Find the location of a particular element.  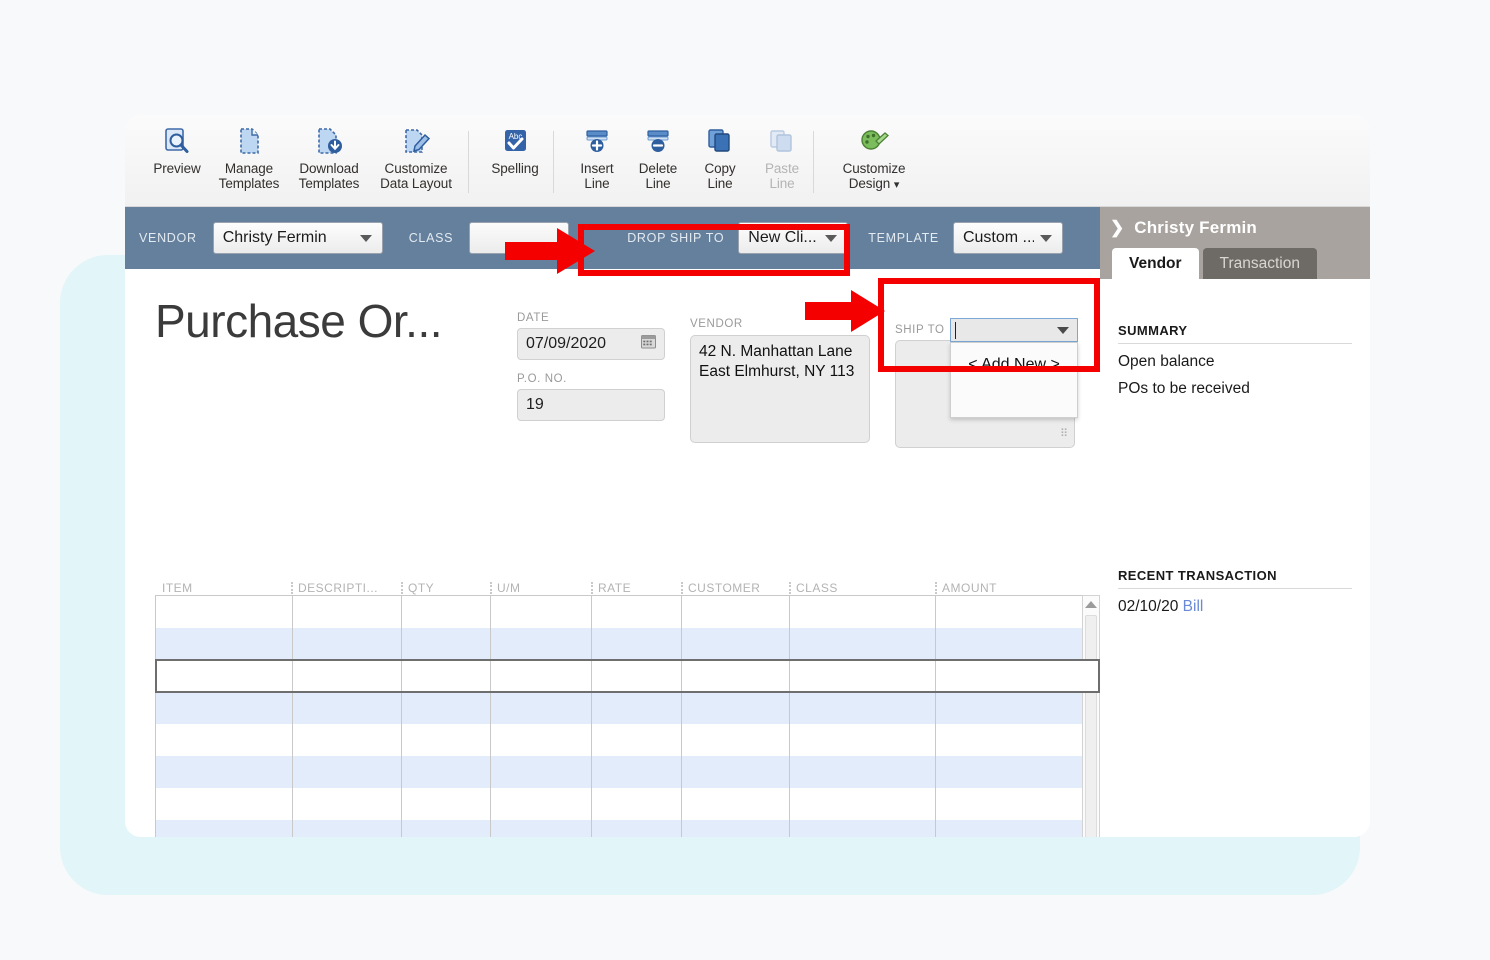

column-header-customer: CUSTOMER is located at coordinates (735, 588).